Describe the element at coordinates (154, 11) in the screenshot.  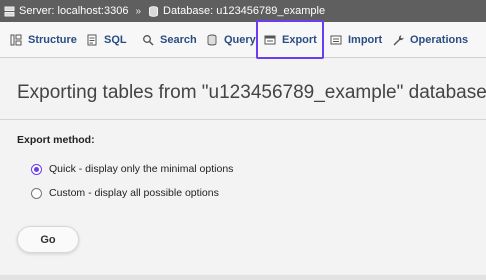
I see `database-icon` at that location.